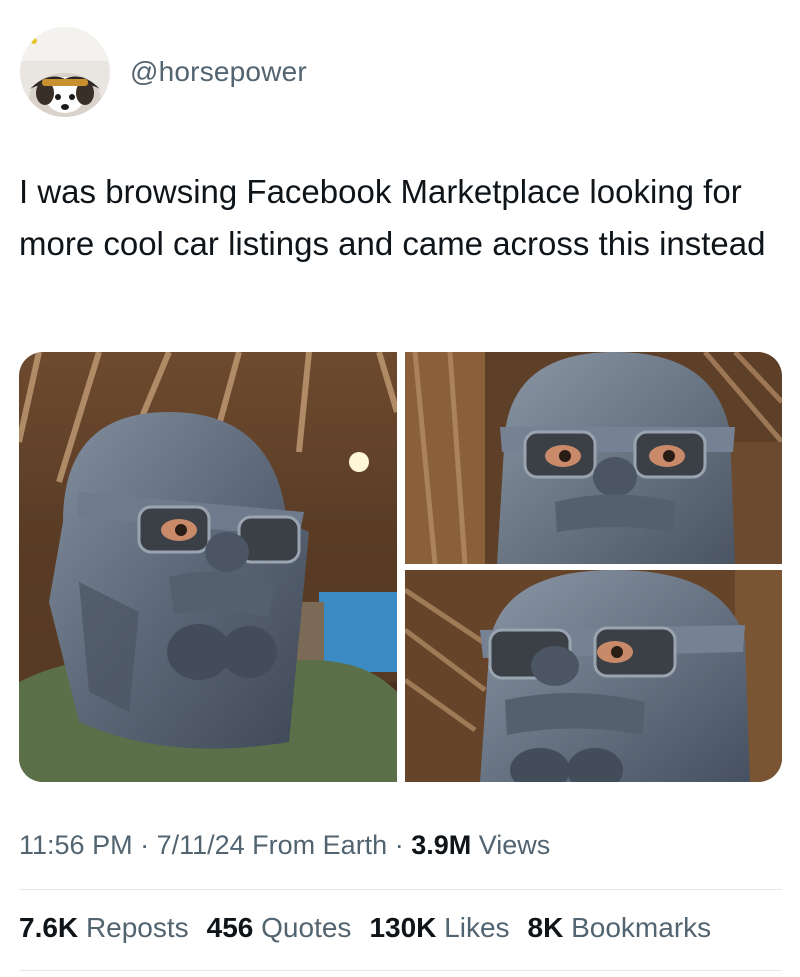 The image size is (800, 977). I want to click on views-label: Views, so click(511, 845).